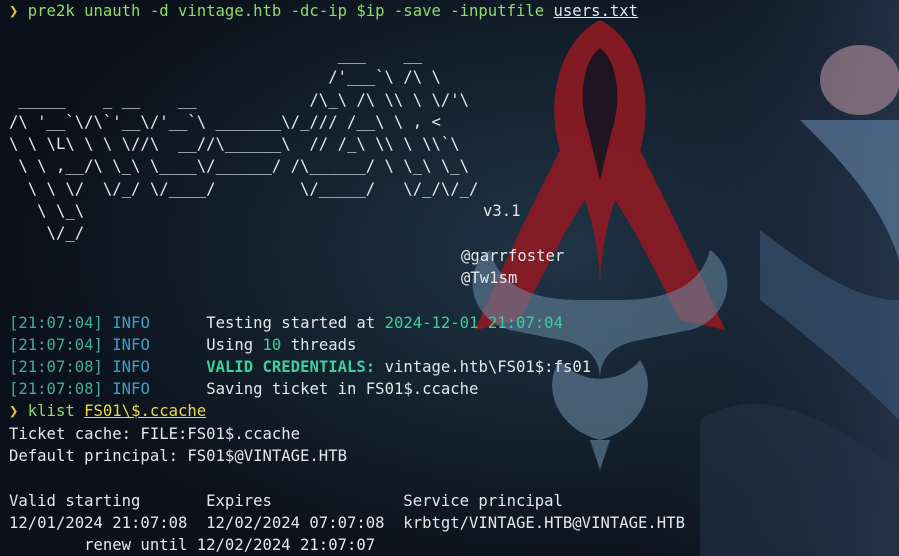 The image size is (899, 556). Describe the element at coordinates (155, 434) in the screenshot. I see `ticket-cache-line: Ticket cache: FILE:FS01$.ccache` at that location.